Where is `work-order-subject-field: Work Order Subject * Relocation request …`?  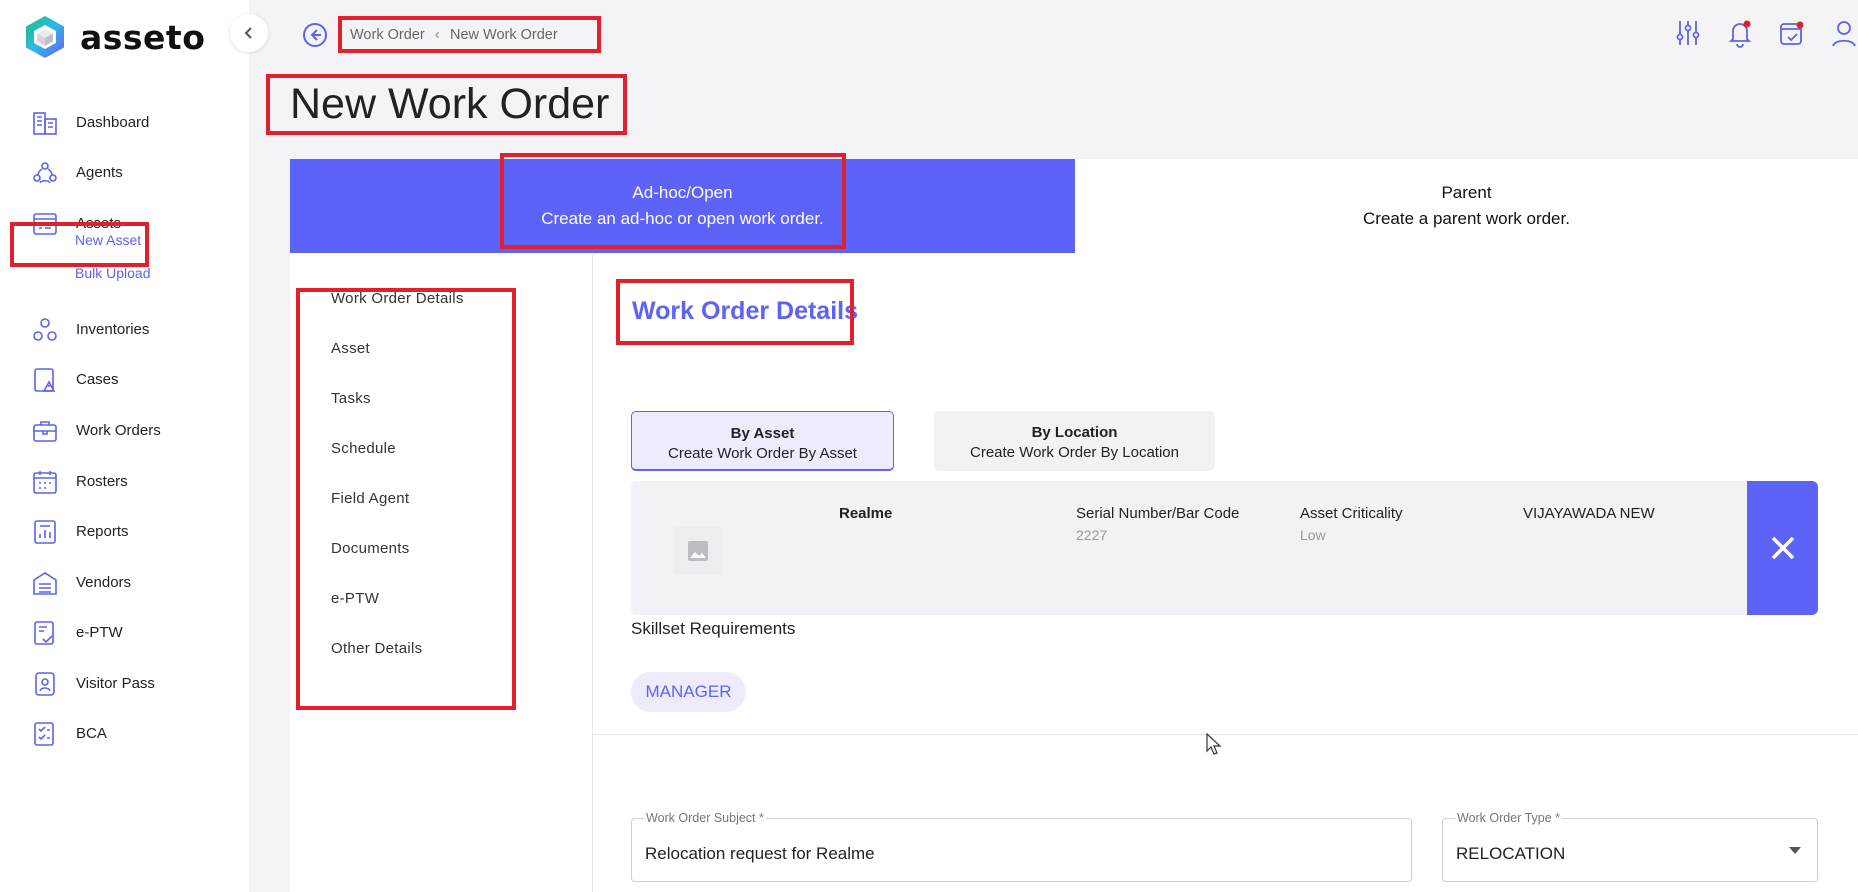
work-order-subject-field: Work Order Subject * Relocation request … is located at coordinates (1021, 846).